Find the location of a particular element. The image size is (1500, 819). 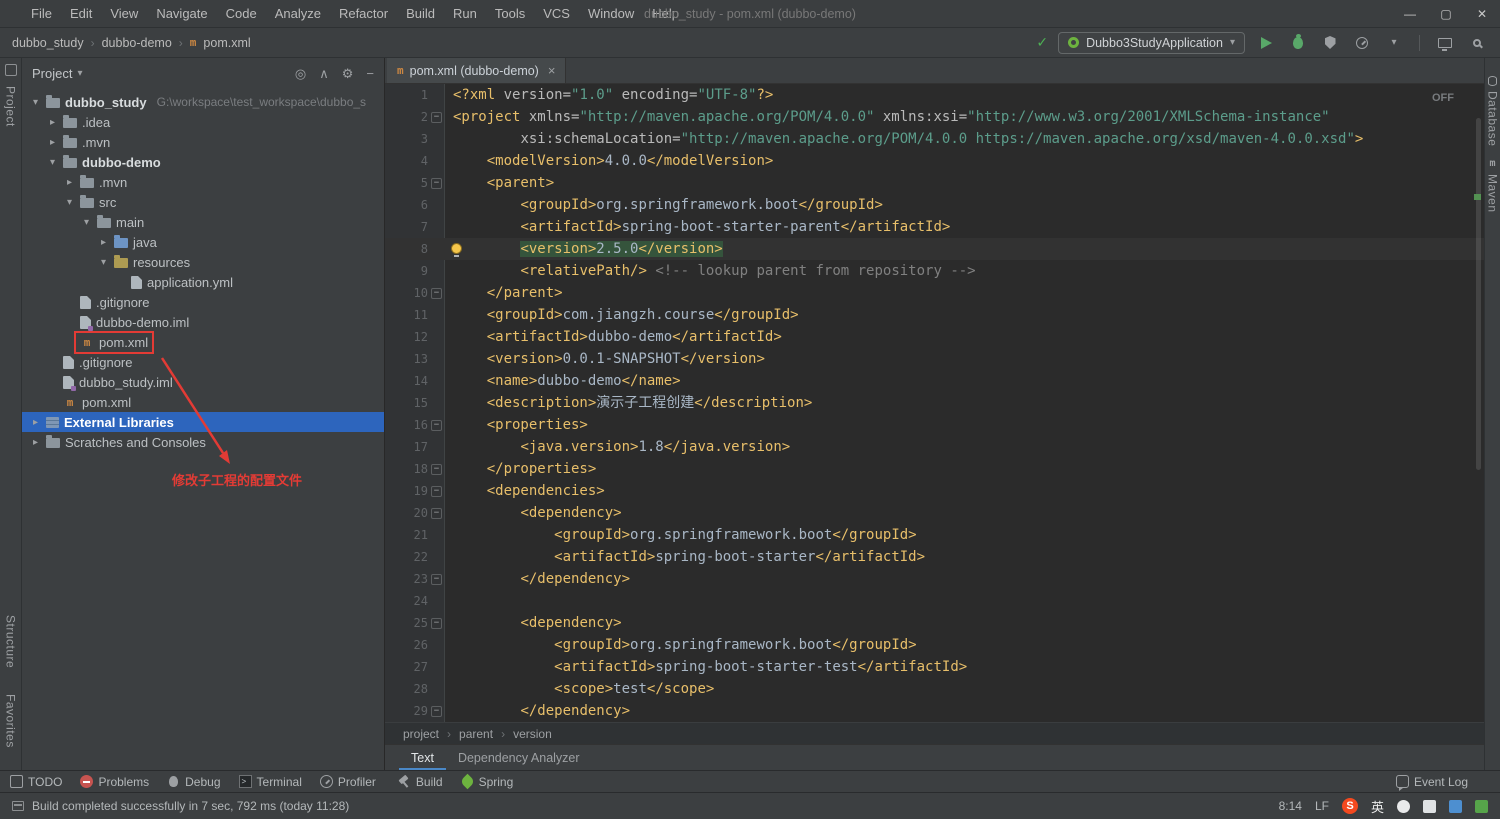

layout-button is located at coordinates (1445, 43).